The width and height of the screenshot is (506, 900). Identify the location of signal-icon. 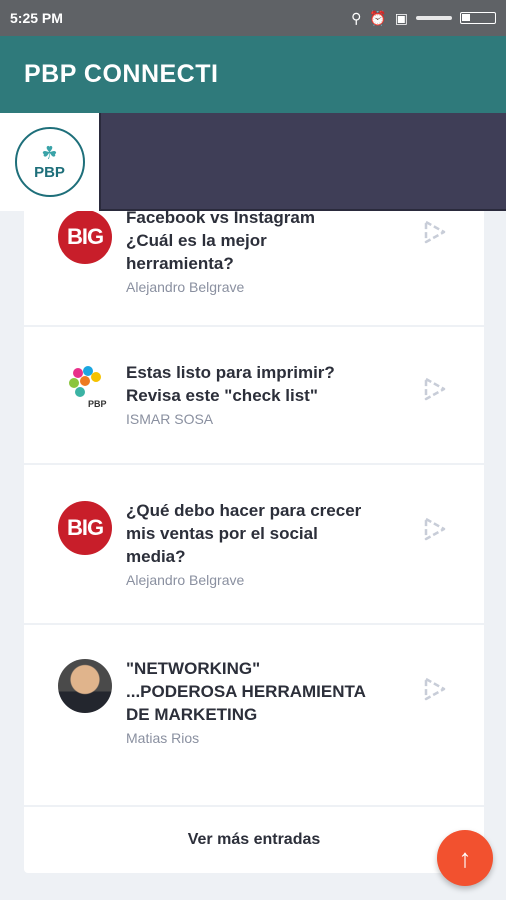
(434, 18).